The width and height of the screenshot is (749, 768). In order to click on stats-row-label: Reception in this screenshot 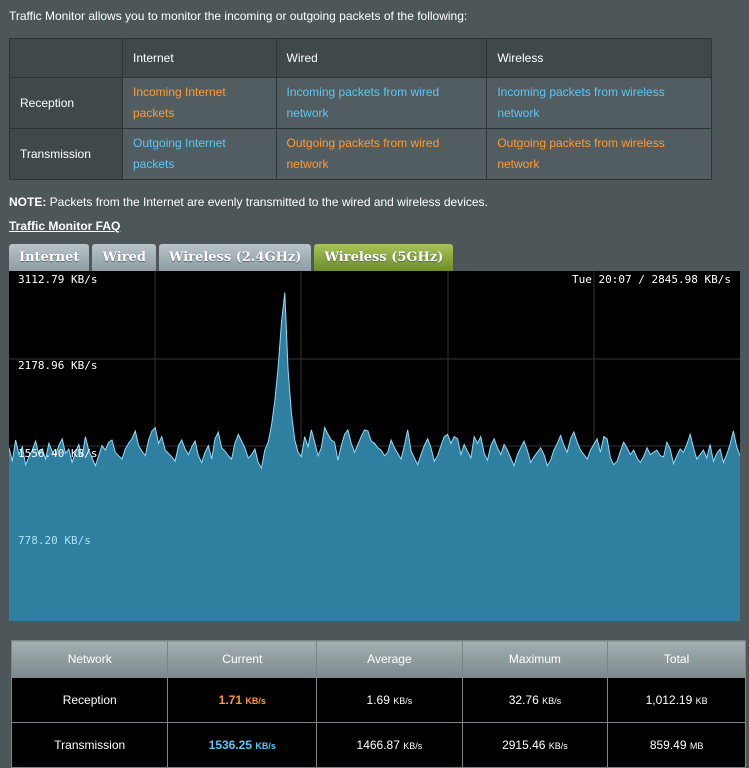, I will do `click(89, 700)`.